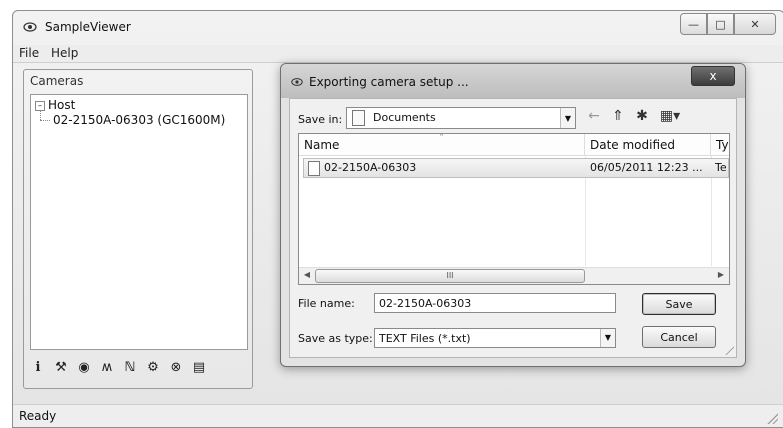 The width and height of the screenshot is (783, 428). Describe the element at coordinates (88, 27) in the screenshot. I see `app-title: SampleViewer` at that location.